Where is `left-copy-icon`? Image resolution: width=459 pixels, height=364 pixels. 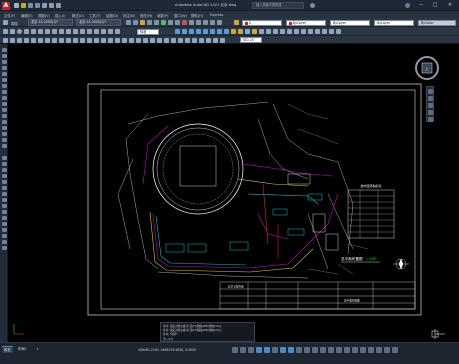 left-copy-icon is located at coordinates (4, 164).